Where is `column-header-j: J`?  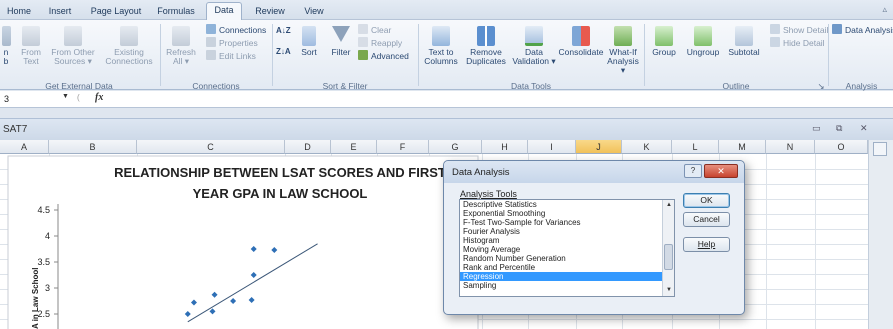
column-header-j: J is located at coordinates (599, 147).